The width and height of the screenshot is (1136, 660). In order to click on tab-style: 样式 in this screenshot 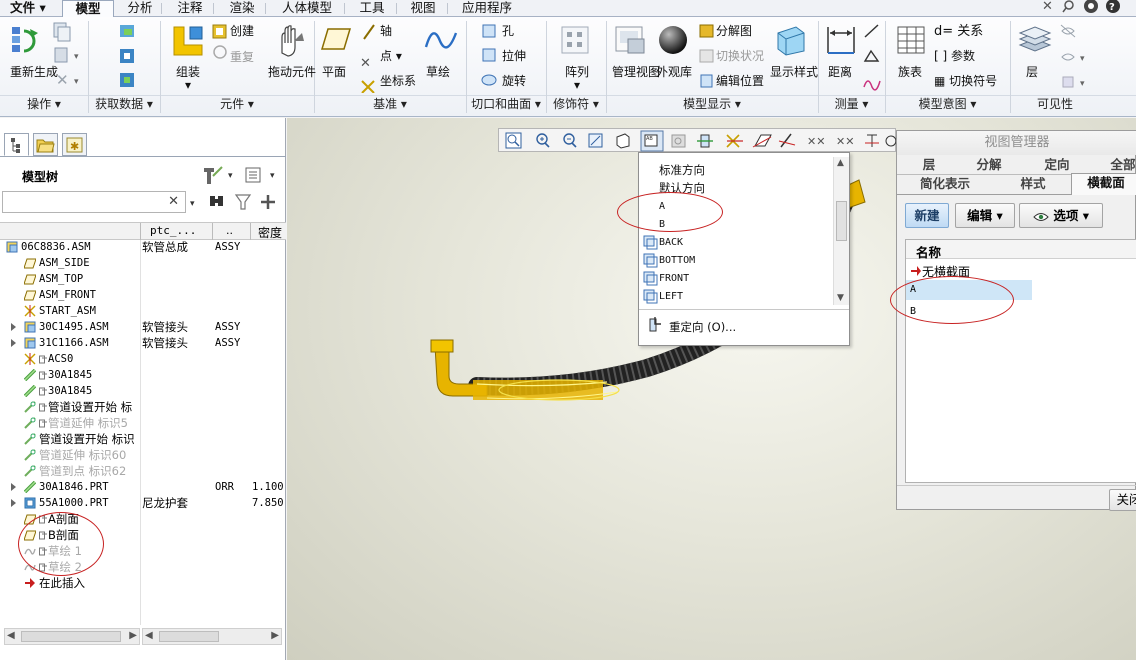, I will do `click(1033, 184)`.